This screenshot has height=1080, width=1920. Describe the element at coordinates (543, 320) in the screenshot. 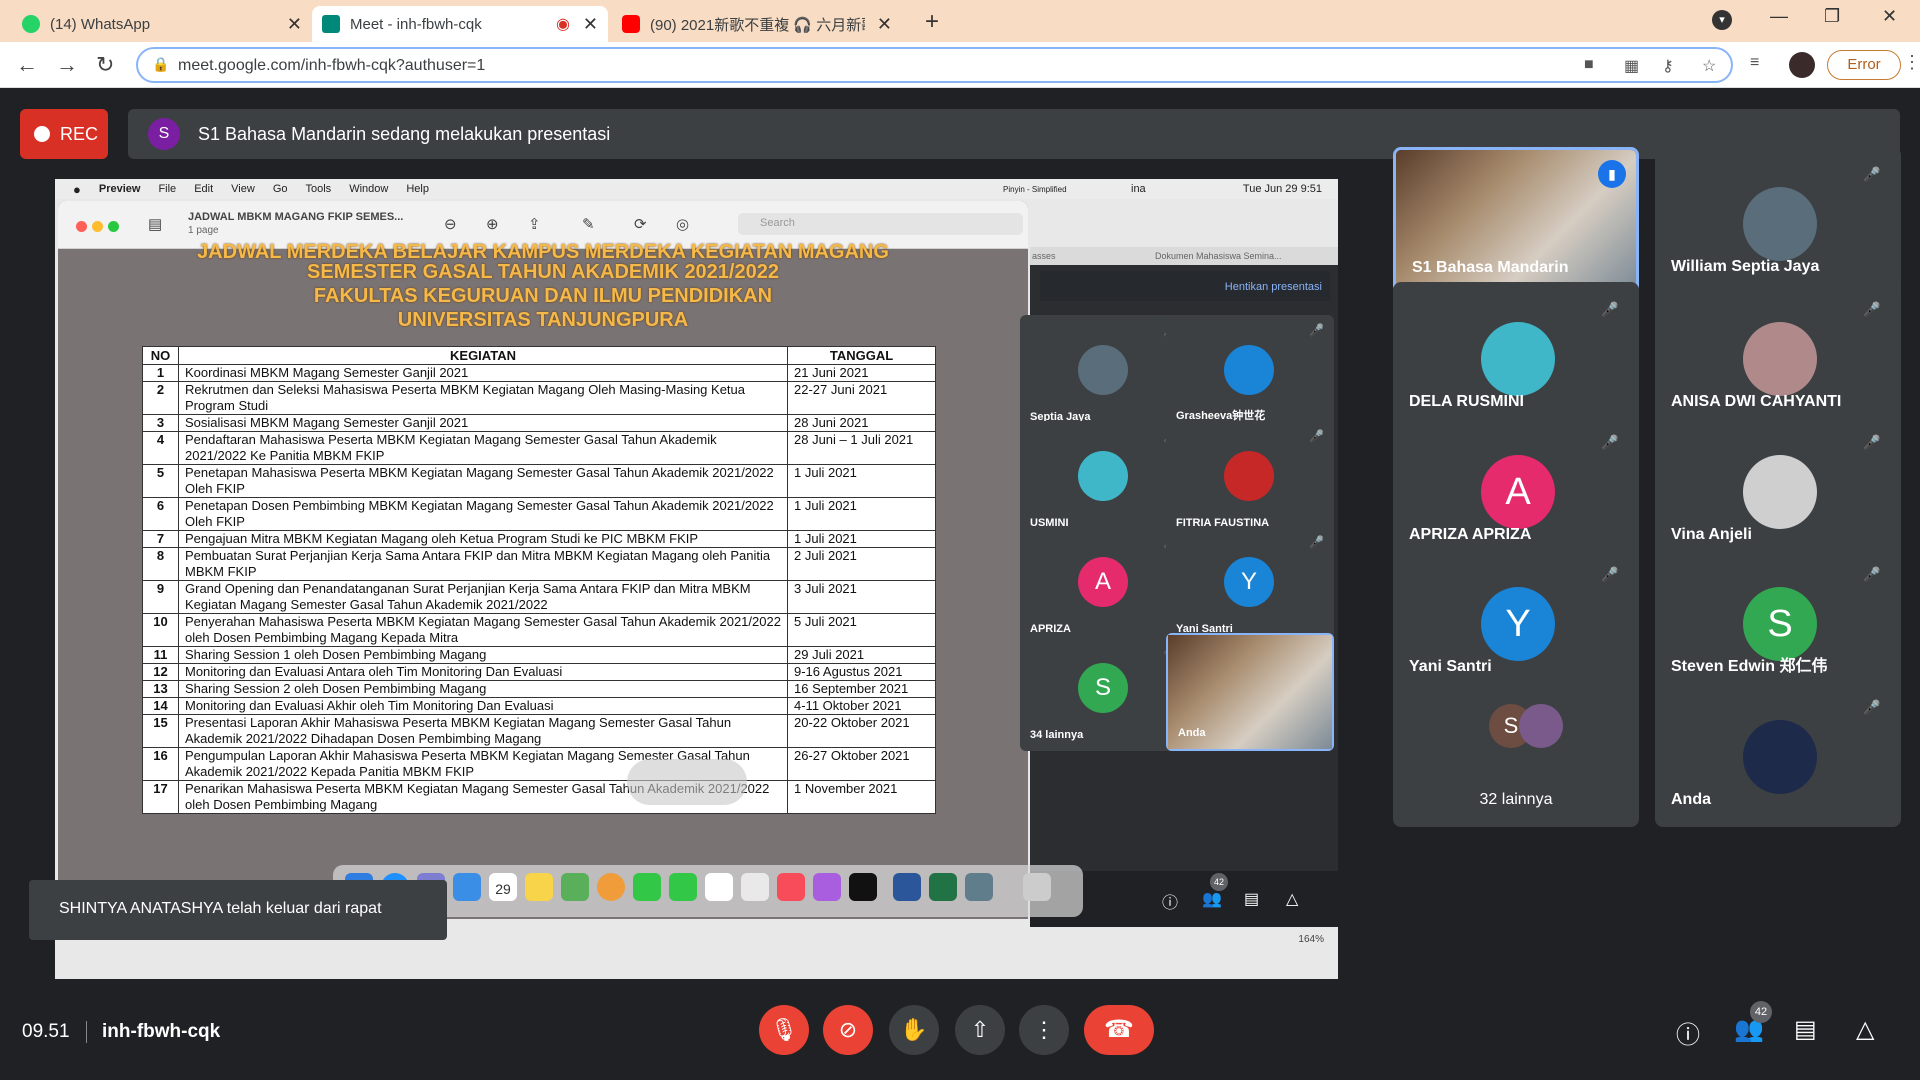

I see `doc-heading-4: UNIVERSITAS TANJUNGPURA` at that location.